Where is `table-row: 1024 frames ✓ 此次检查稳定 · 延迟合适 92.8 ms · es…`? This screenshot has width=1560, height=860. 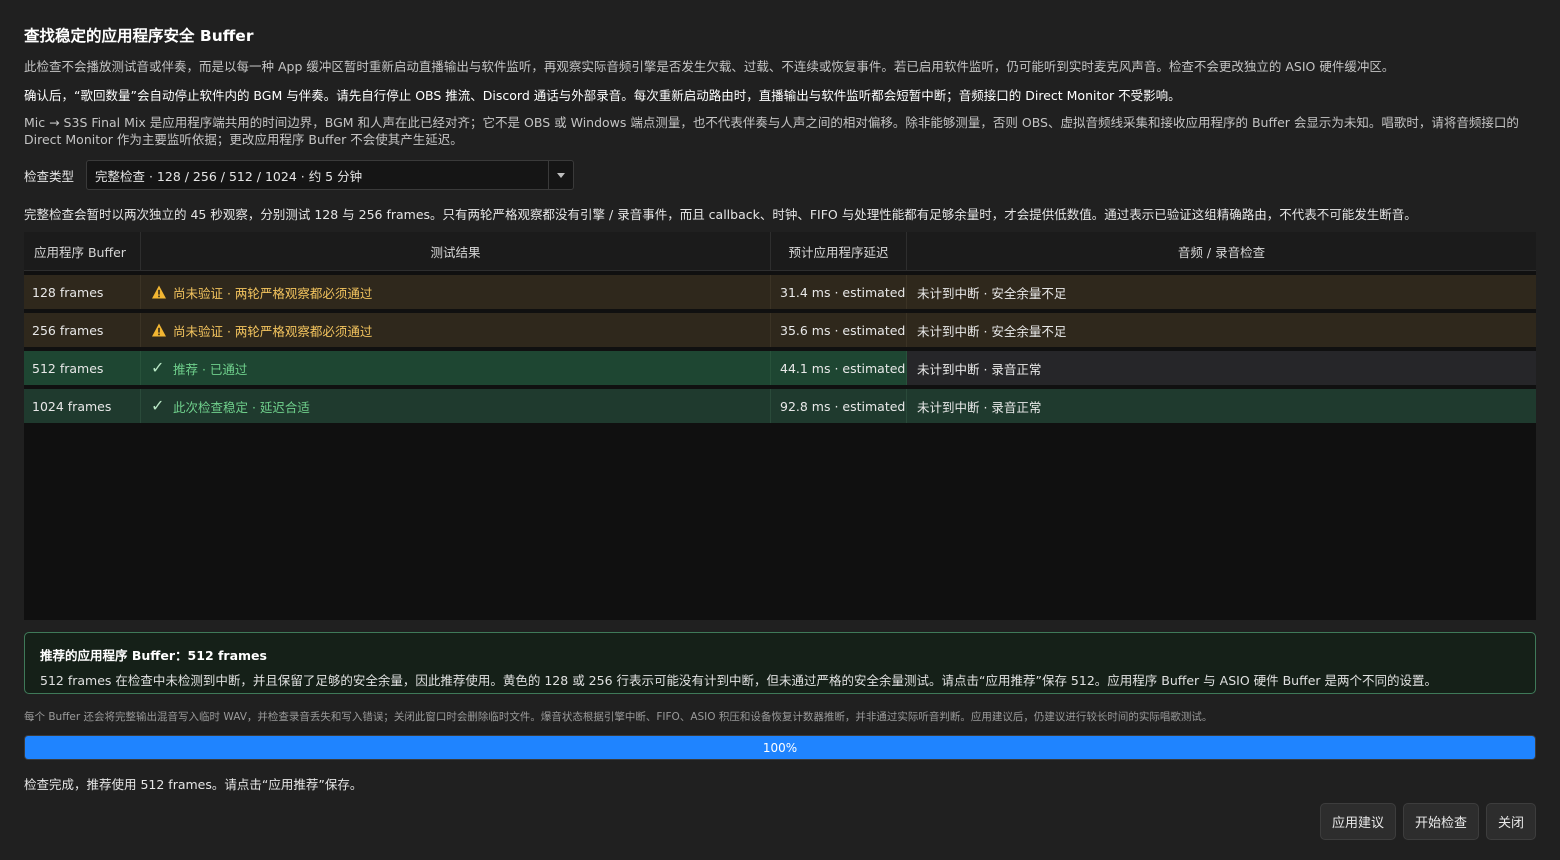
table-row: 1024 frames ✓ 此次检查稳定 · 延迟合适 92.8 ms · es… is located at coordinates (780, 406).